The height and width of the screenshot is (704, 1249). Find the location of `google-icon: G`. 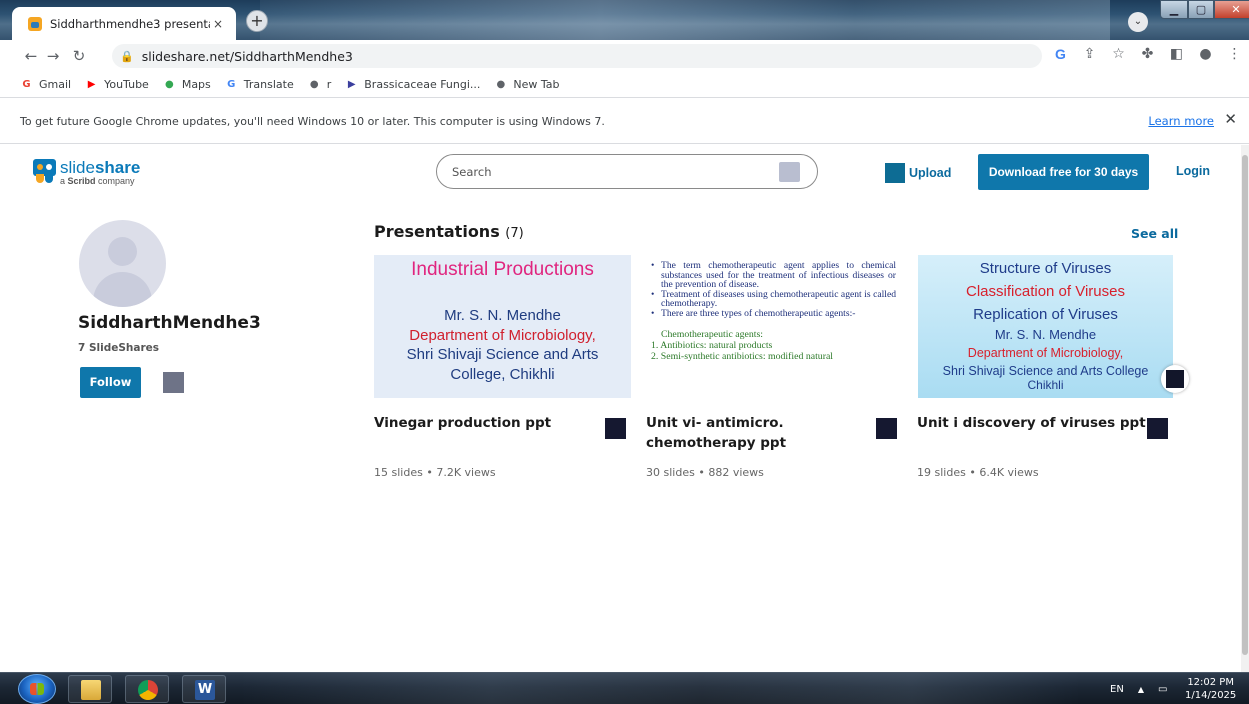

google-icon: G is located at coordinates (1060, 54).